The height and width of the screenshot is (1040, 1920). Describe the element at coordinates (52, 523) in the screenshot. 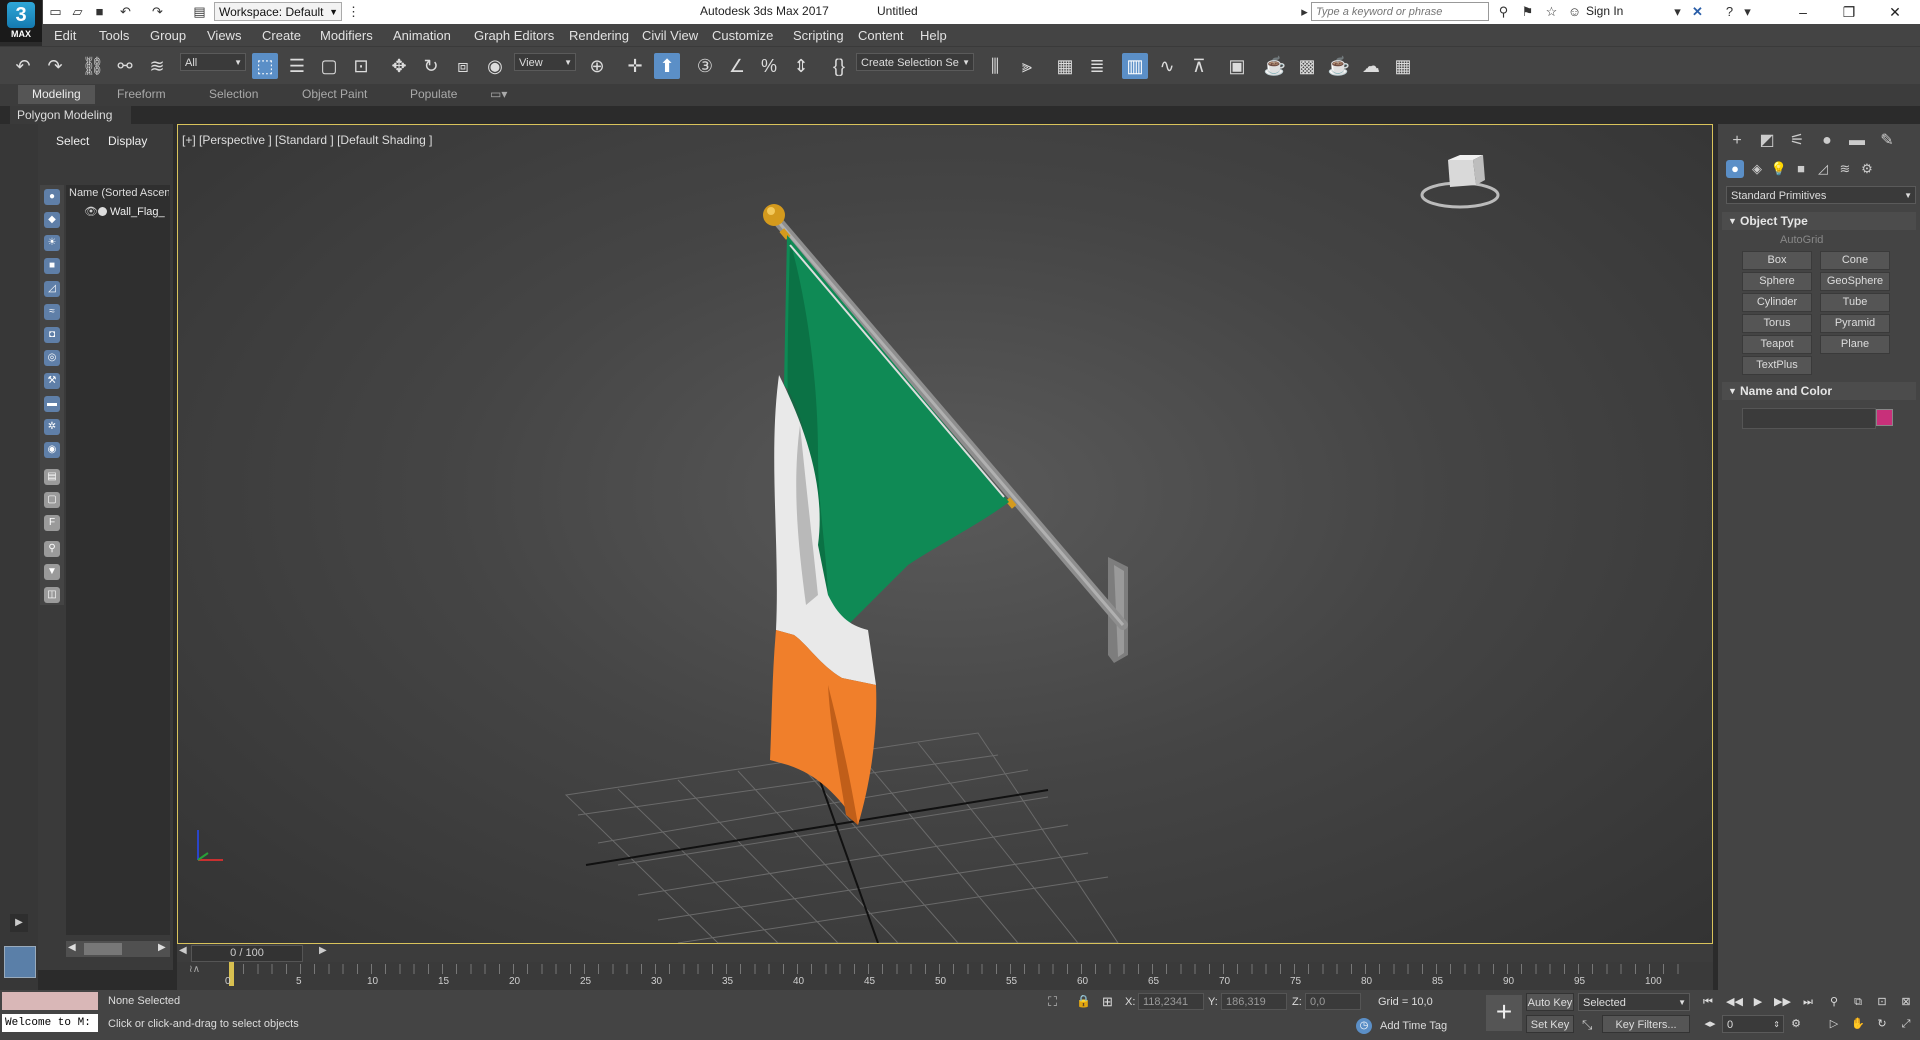

I see `find-case-icon: F` at that location.